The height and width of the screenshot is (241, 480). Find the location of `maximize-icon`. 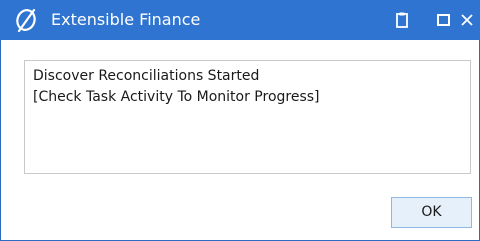

maximize-icon is located at coordinates (444, 20).